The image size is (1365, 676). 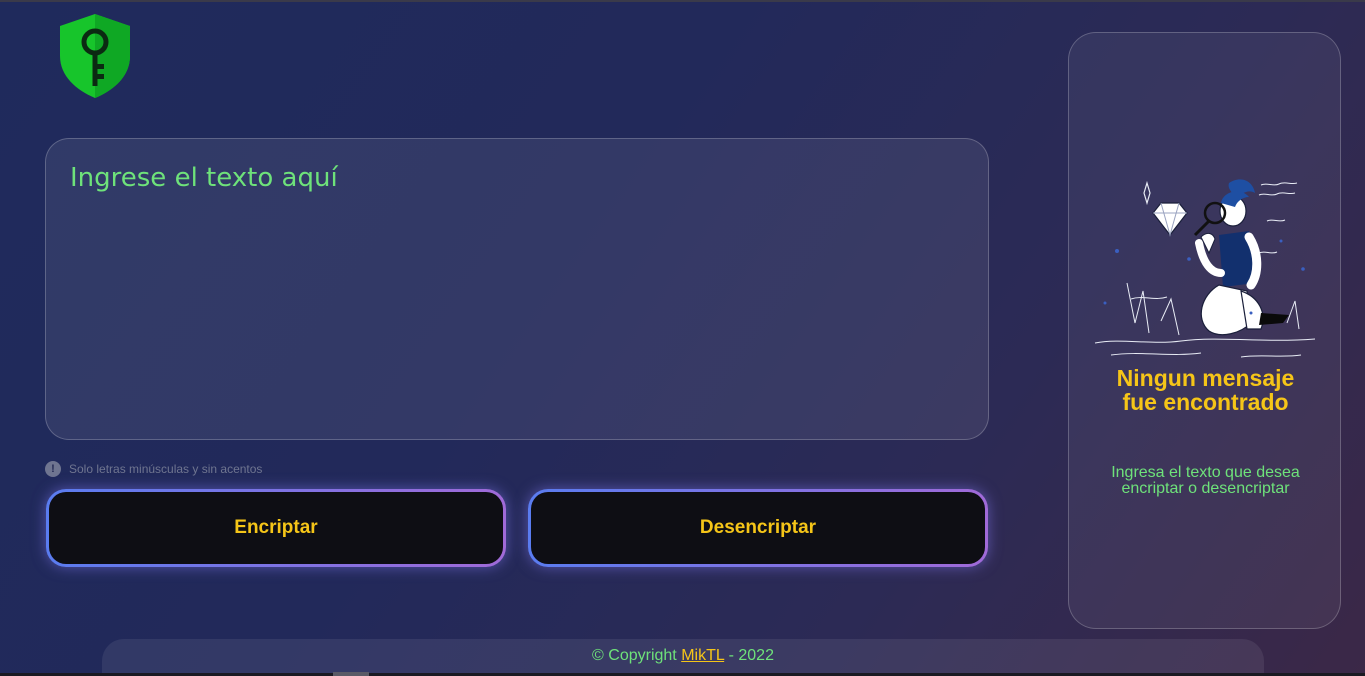 What do you see at coordinates (53, 469) in the screenshot?
I see `exclamation-icon: !` at bounding box center [53, 469].